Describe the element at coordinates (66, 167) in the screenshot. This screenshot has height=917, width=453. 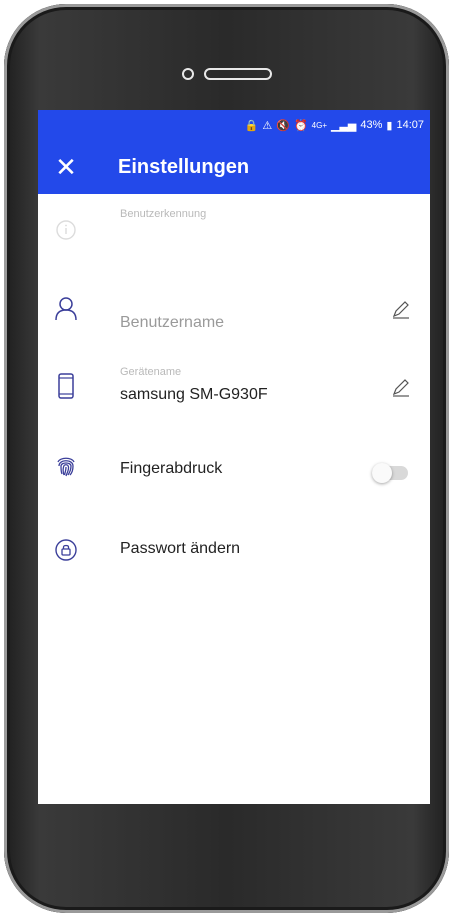
I see `close-icon: ✕` at that location.